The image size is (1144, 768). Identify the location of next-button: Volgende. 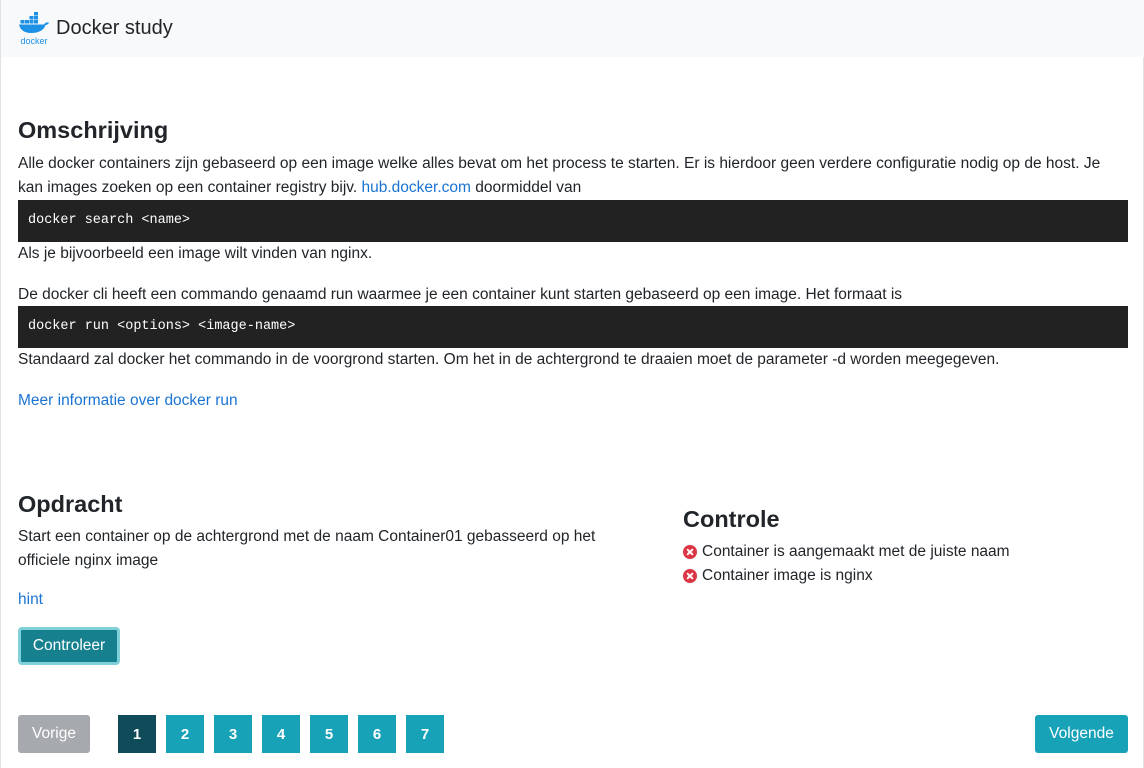
(1081, 734).